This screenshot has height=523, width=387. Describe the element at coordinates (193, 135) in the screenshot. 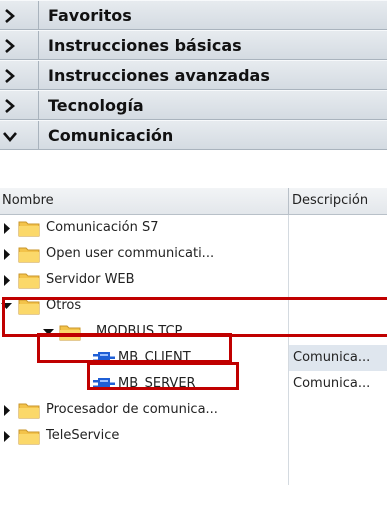

I see `section-comunicacion: Comunicación` at that location.